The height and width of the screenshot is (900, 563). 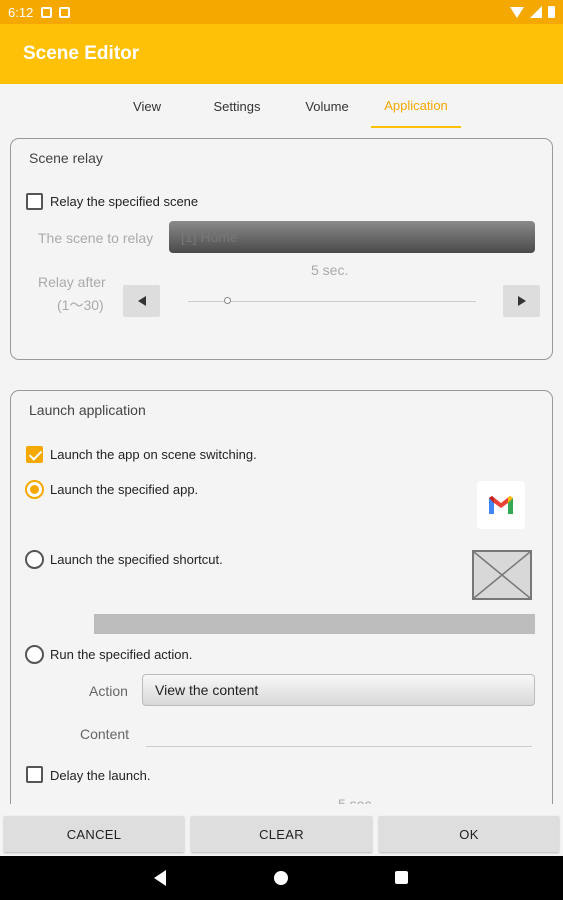 What do you see at coordinates (160, 878) in the screenshot?
I see `back-icon` at bounding box center [160, 878].